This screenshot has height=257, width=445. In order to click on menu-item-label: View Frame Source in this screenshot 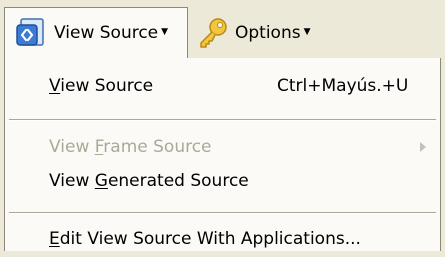, I will do `click(130, 147)`.